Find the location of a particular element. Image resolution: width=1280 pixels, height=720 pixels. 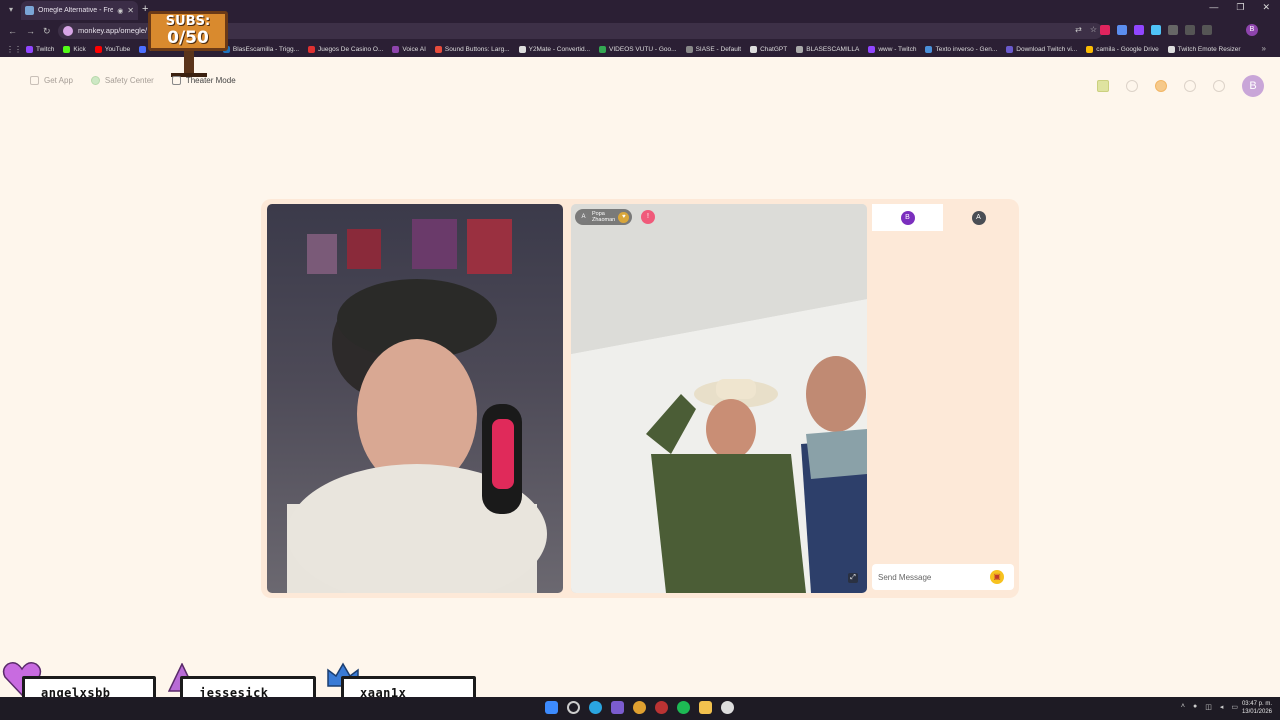

tab-close-icon: ✕ is located at coordinates (130, 10).